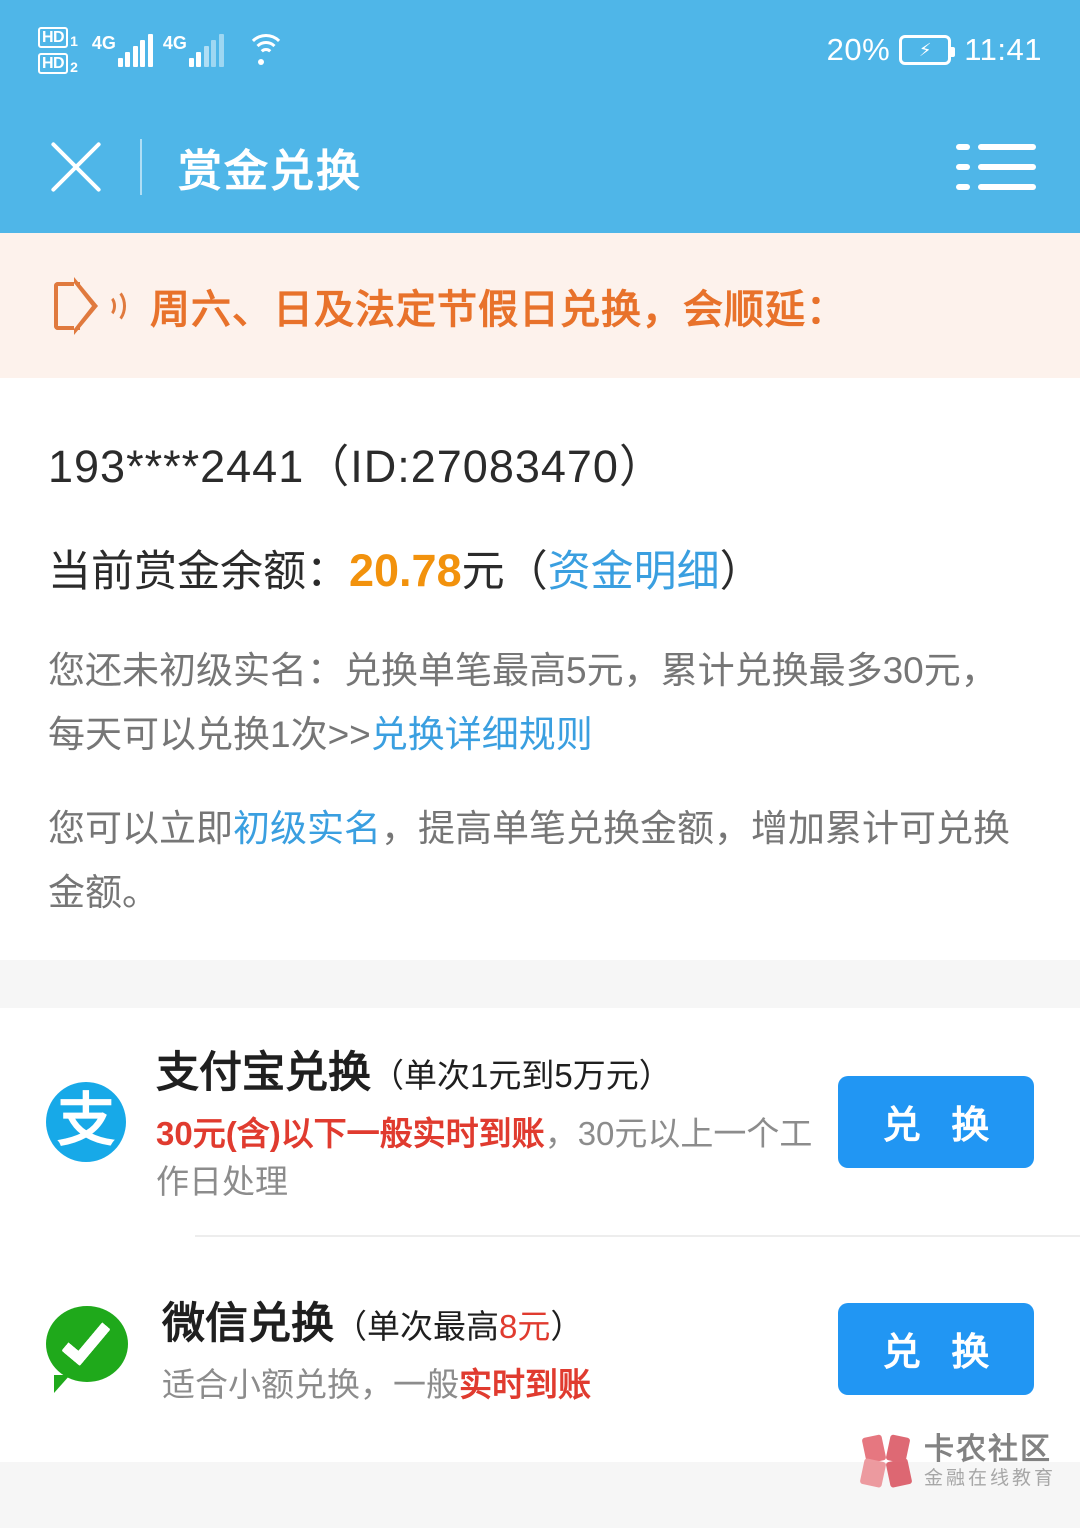 This screenshot has height=1528, width=1080. I want to click on balance-amount: 20.78, so click(405, 570).